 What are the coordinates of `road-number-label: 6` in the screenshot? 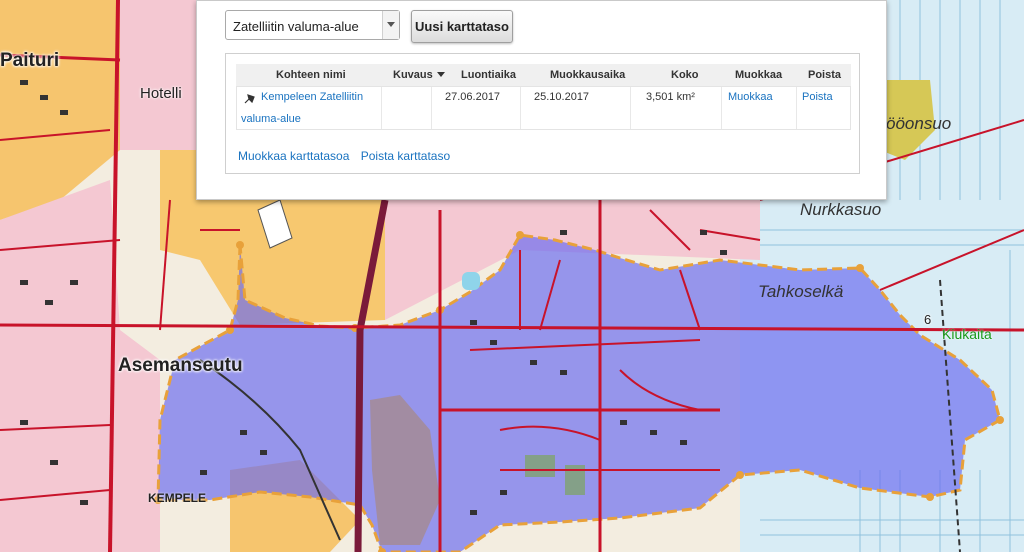 It's located at (928, 319).